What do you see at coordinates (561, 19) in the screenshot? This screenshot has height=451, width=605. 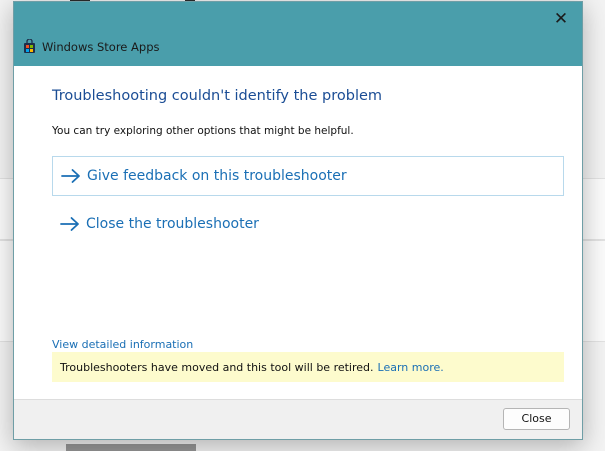 I see `close-icon: ✕` at bounding box center [561, 19].